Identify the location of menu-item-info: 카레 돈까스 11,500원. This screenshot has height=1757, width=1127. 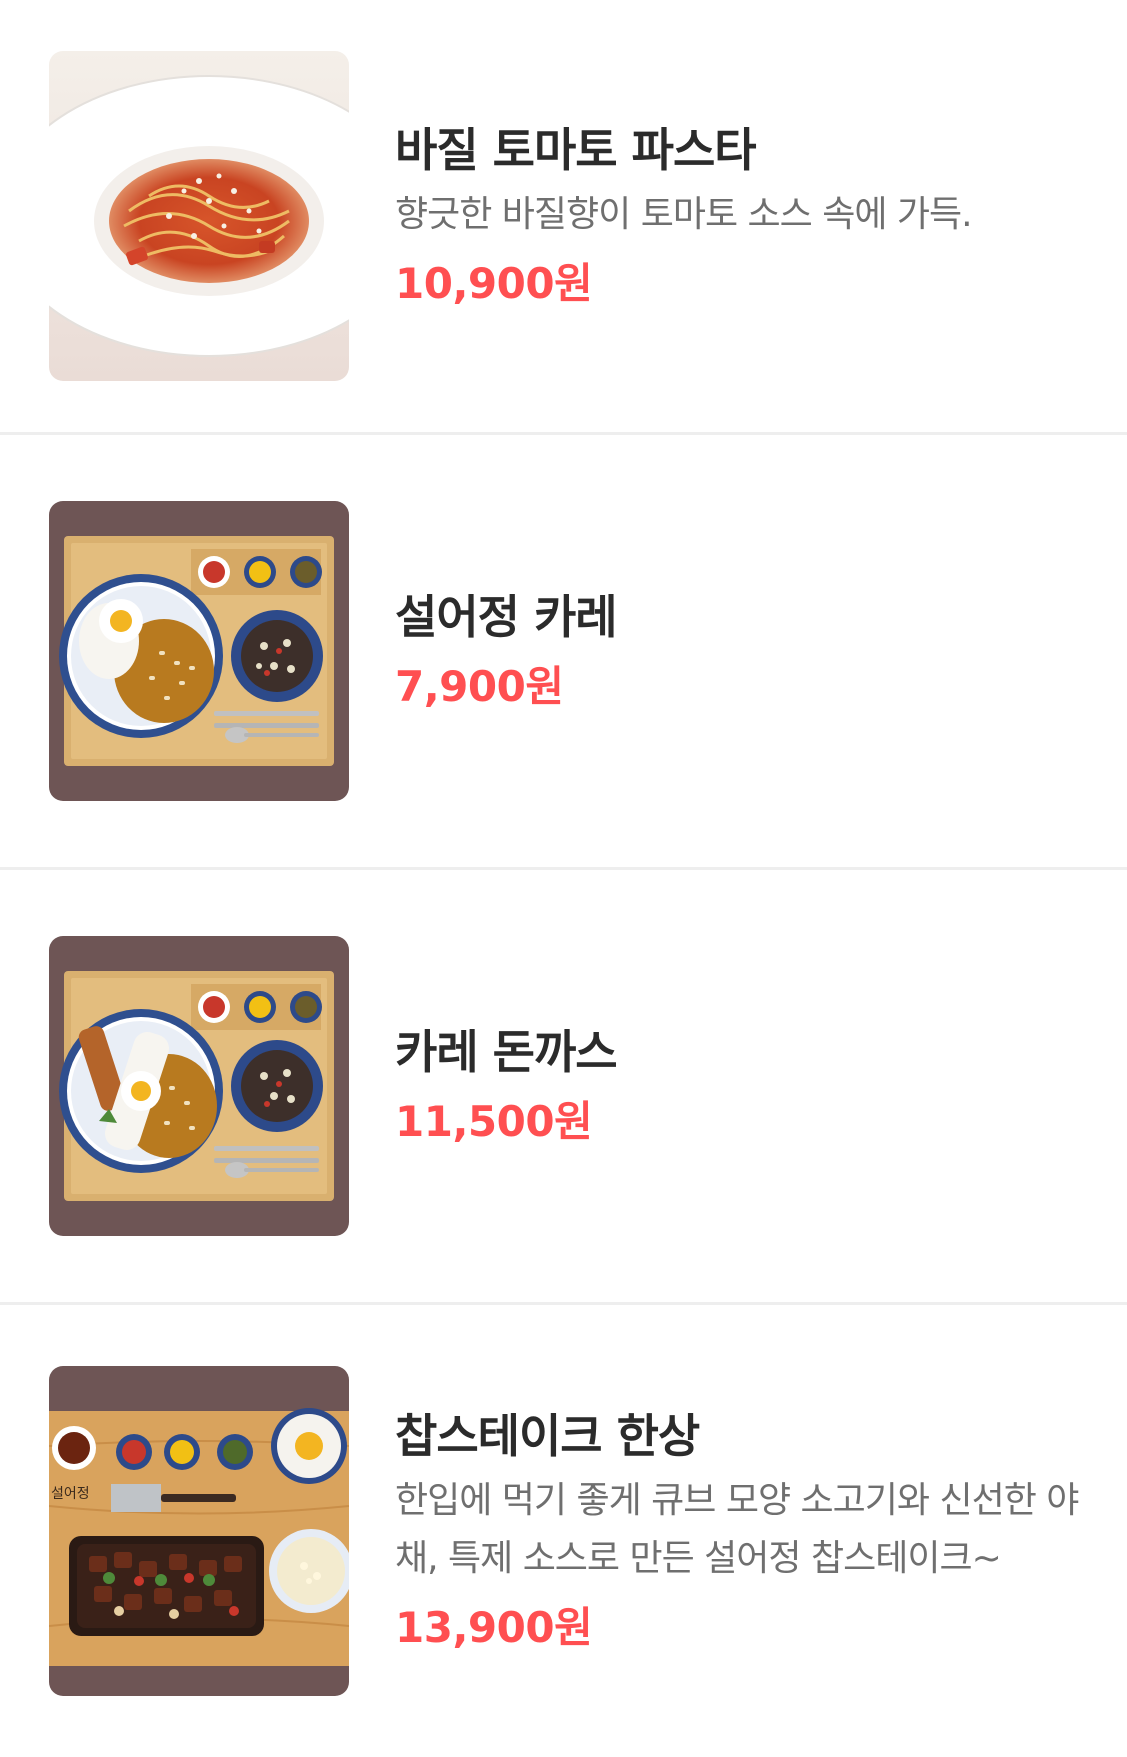
(741, 1086).